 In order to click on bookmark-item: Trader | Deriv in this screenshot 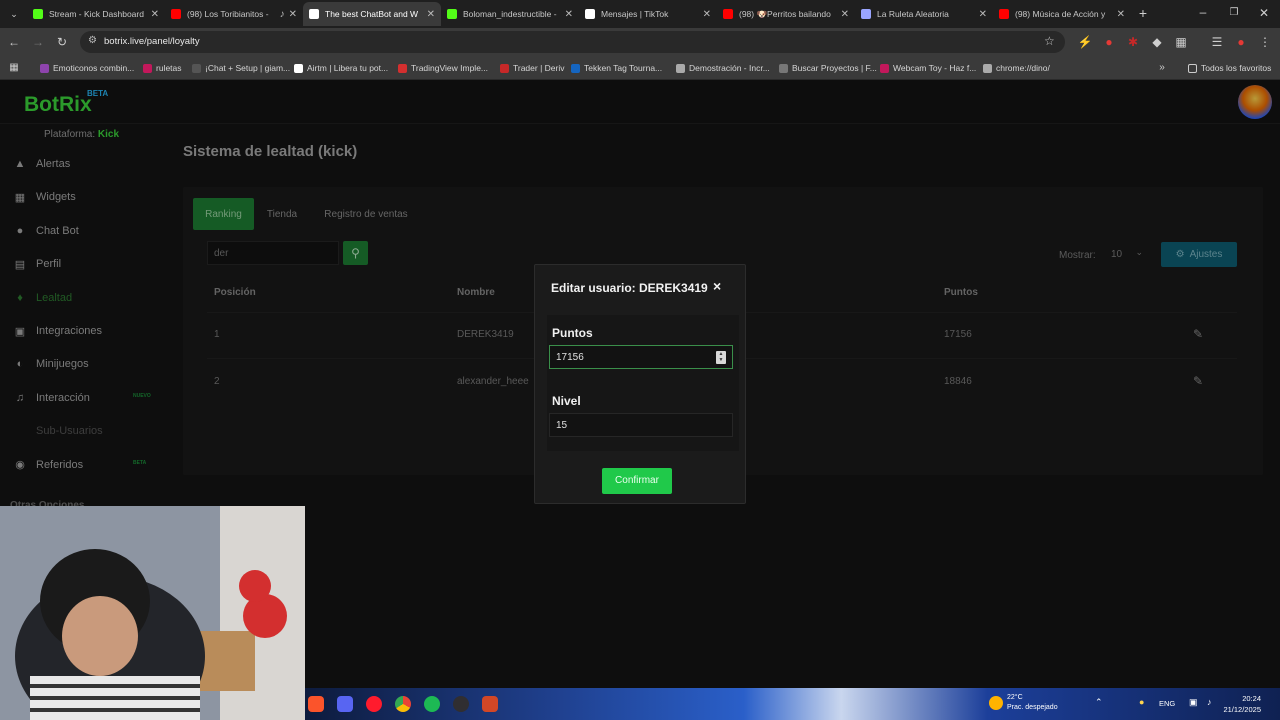, I will do `click(532, 68)`.